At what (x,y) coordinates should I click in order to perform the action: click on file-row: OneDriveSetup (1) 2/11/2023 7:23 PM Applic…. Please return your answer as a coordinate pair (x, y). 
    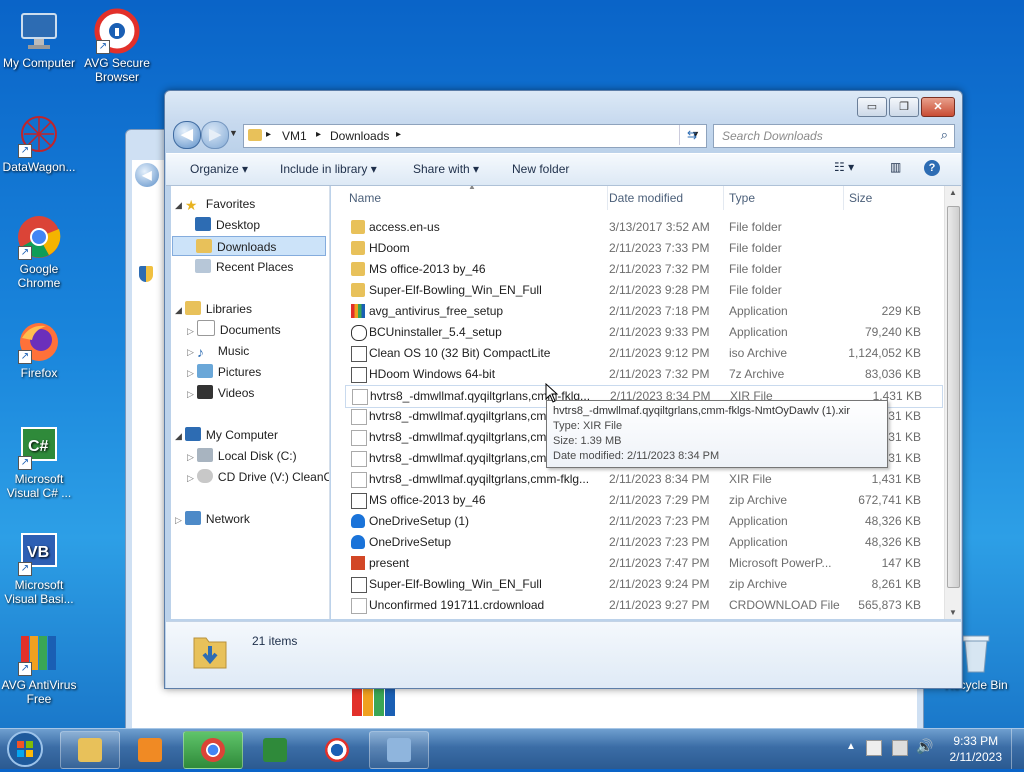
    Looking at the image, I should click on (643, 521).